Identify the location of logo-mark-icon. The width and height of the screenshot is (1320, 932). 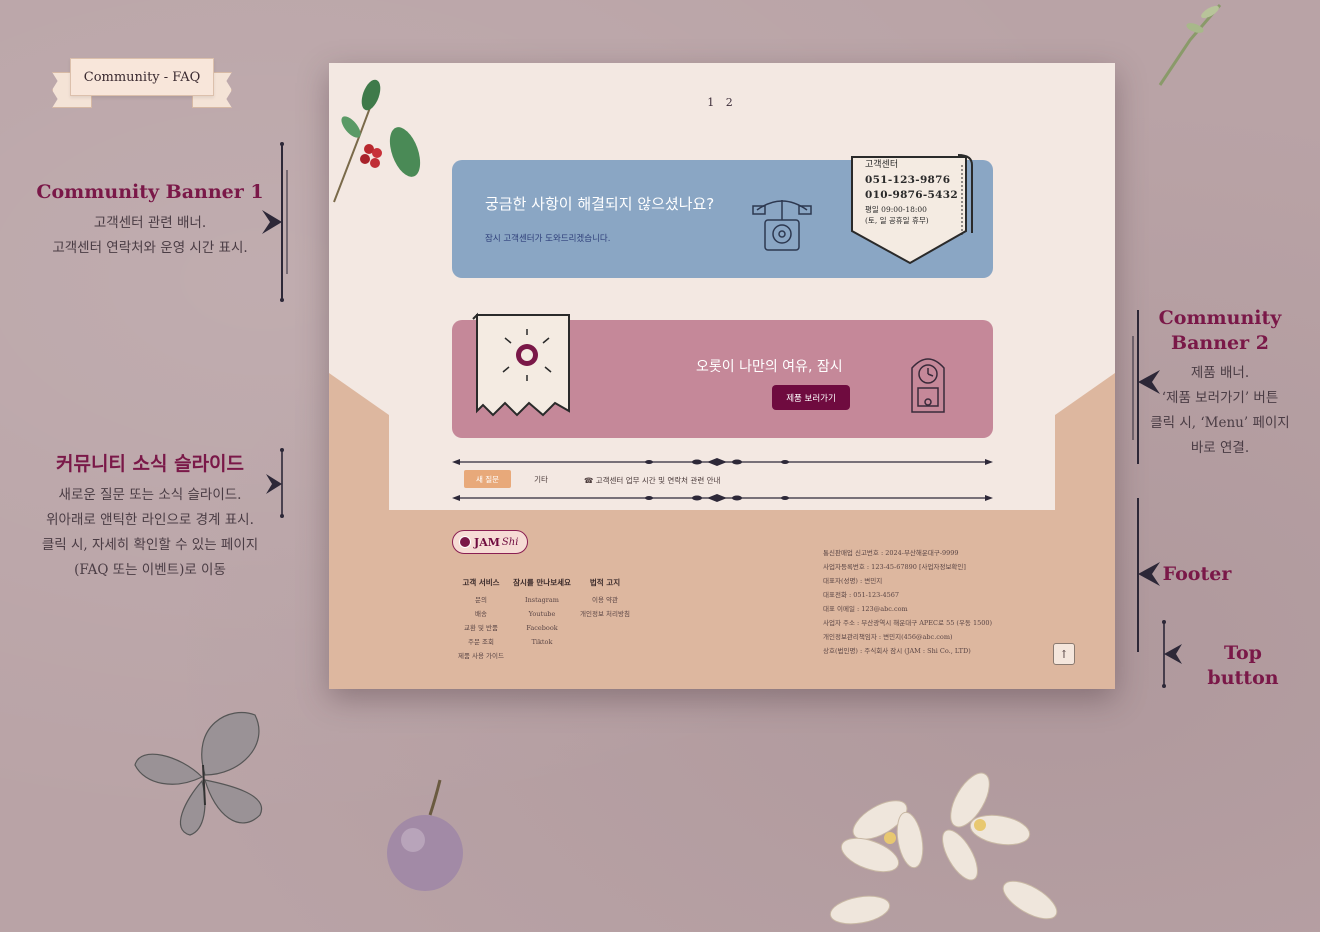
(465, 542).